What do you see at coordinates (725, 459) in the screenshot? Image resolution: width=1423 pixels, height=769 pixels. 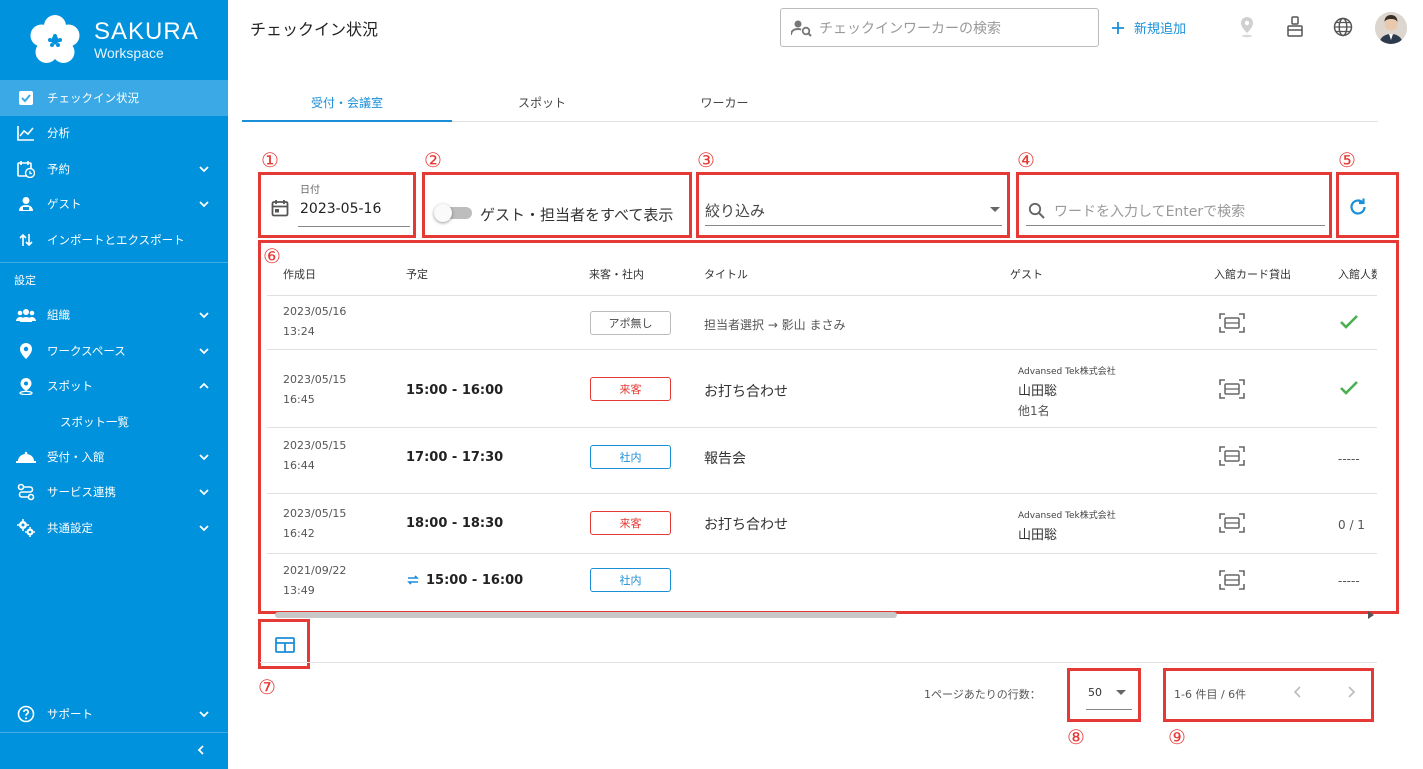 I see `row-title: 報告会` at bounding box center [725, 459].